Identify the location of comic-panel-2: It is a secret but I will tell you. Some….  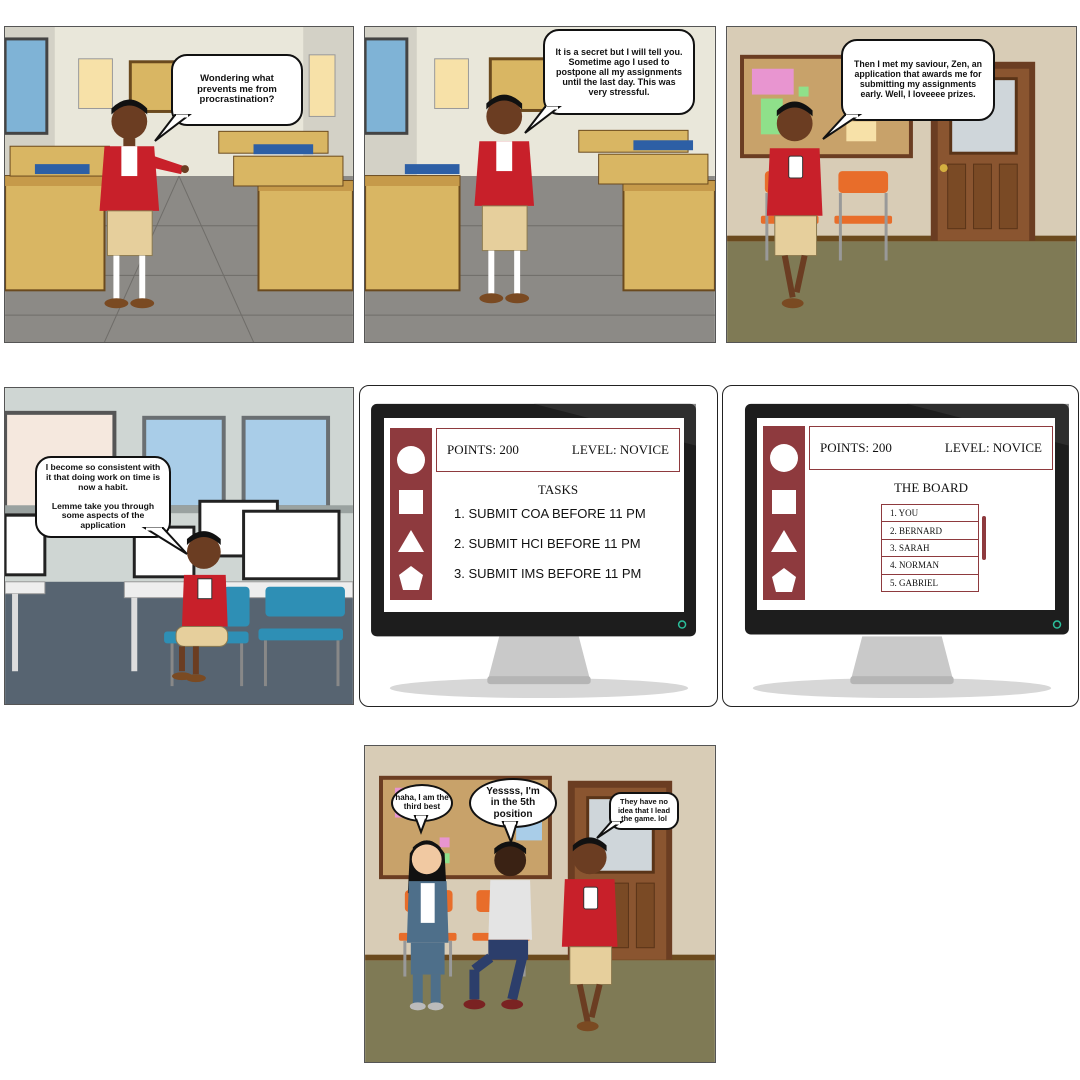
(540, 184).